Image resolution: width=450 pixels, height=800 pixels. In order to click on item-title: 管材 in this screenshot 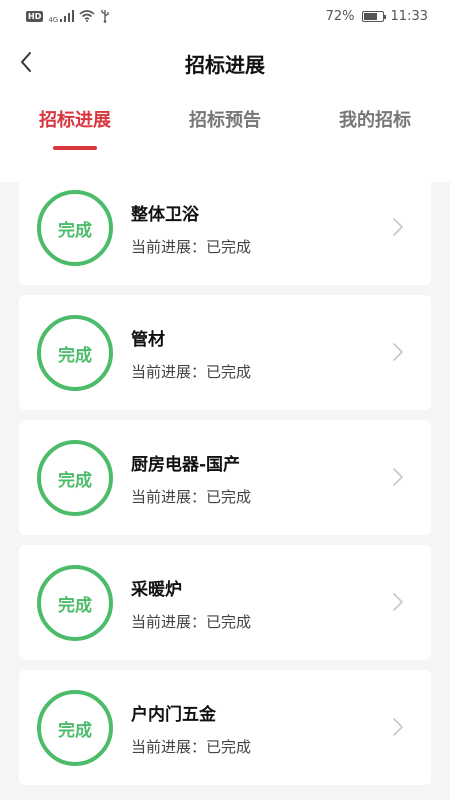, I will do `click(148, 340)`.